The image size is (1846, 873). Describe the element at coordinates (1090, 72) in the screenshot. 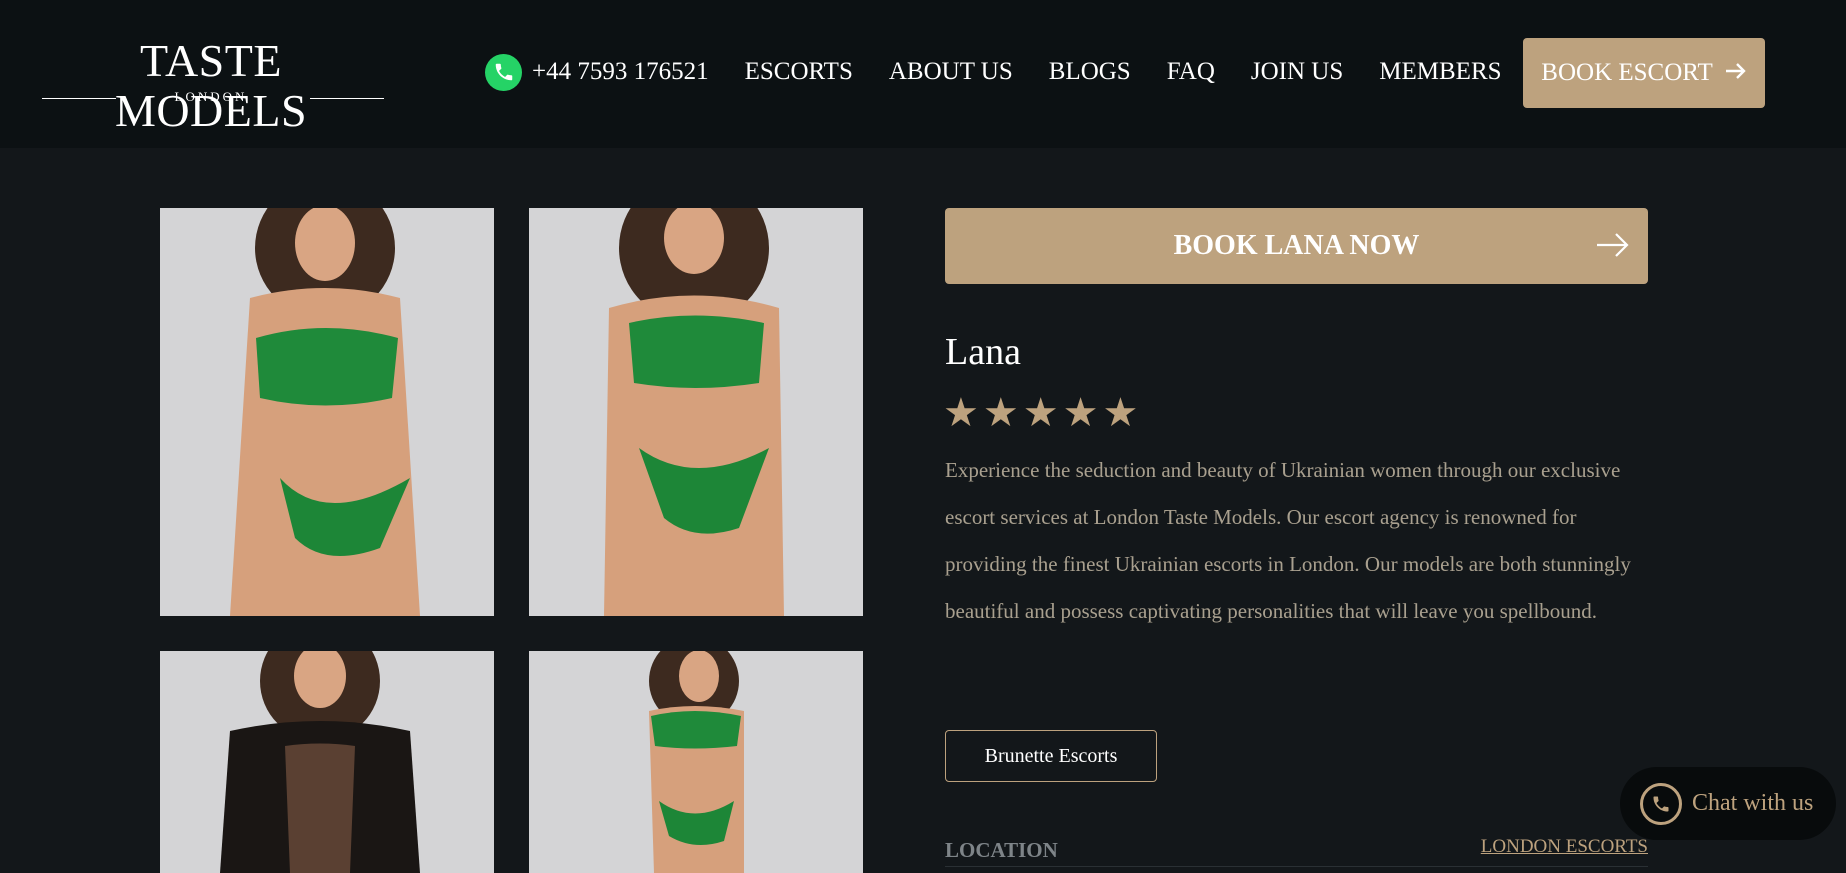

I see `nav-blogs: BLOGS` at that location.